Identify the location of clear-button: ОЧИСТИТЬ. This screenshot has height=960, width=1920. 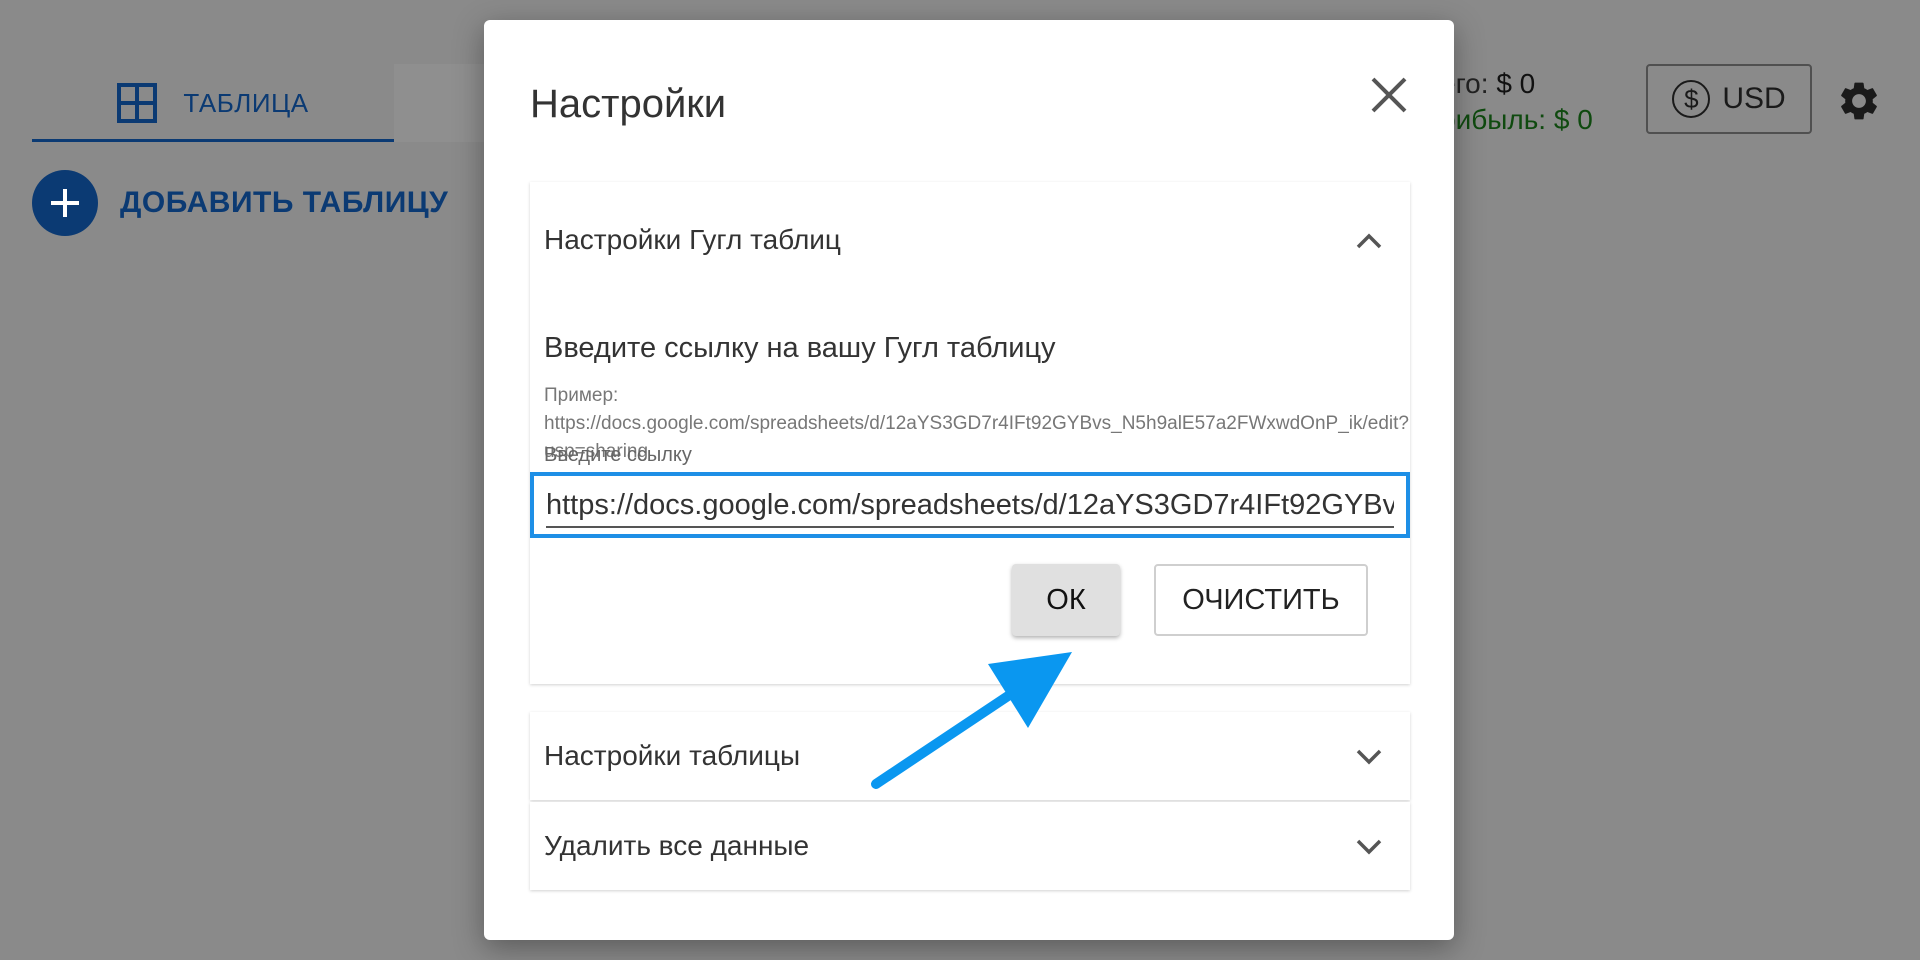
(1261, 600).